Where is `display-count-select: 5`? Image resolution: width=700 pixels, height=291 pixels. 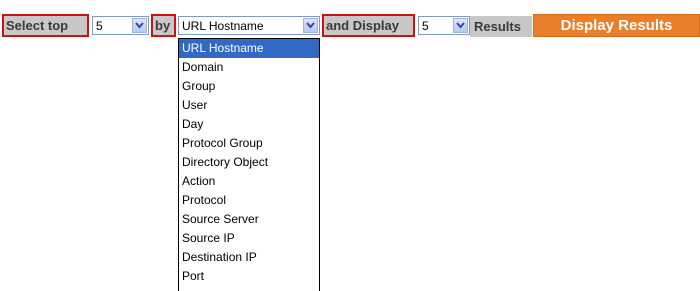
display-count-select: 5 is located at coordinates (444, 25).